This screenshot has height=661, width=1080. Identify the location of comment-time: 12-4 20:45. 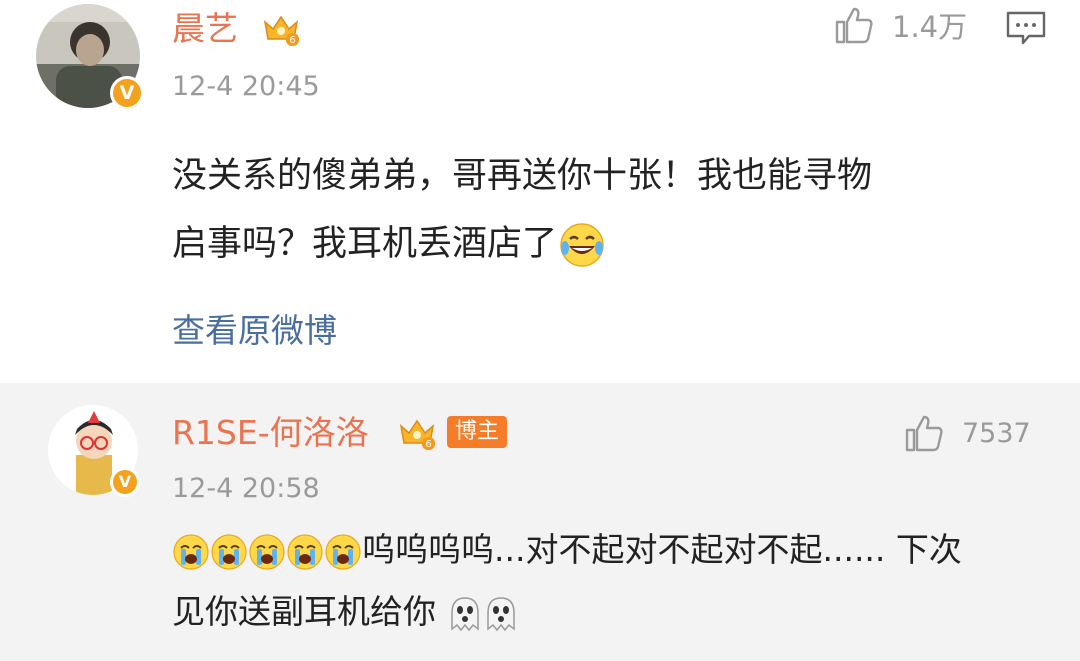
(246, 86).